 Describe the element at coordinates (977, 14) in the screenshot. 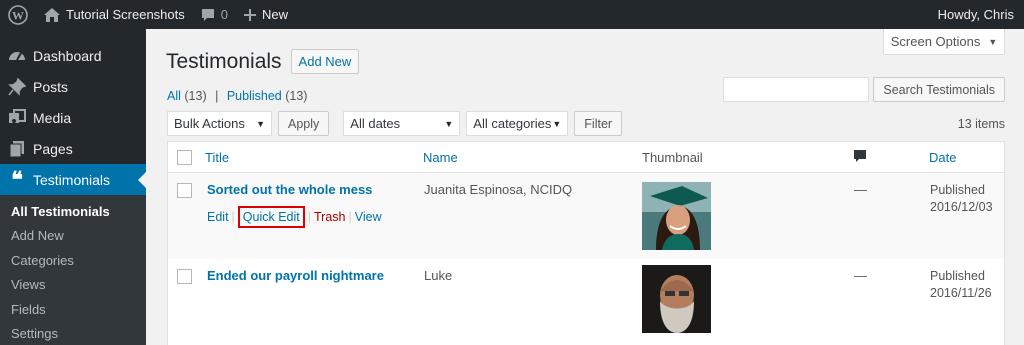

I see `user-greeting: Howdy, Chris` at that location.